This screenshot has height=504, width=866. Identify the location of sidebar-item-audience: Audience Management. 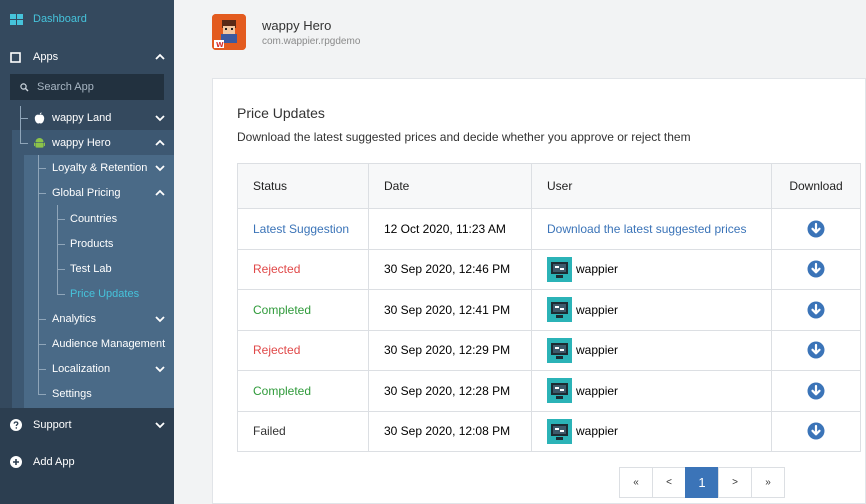
(87, 344).